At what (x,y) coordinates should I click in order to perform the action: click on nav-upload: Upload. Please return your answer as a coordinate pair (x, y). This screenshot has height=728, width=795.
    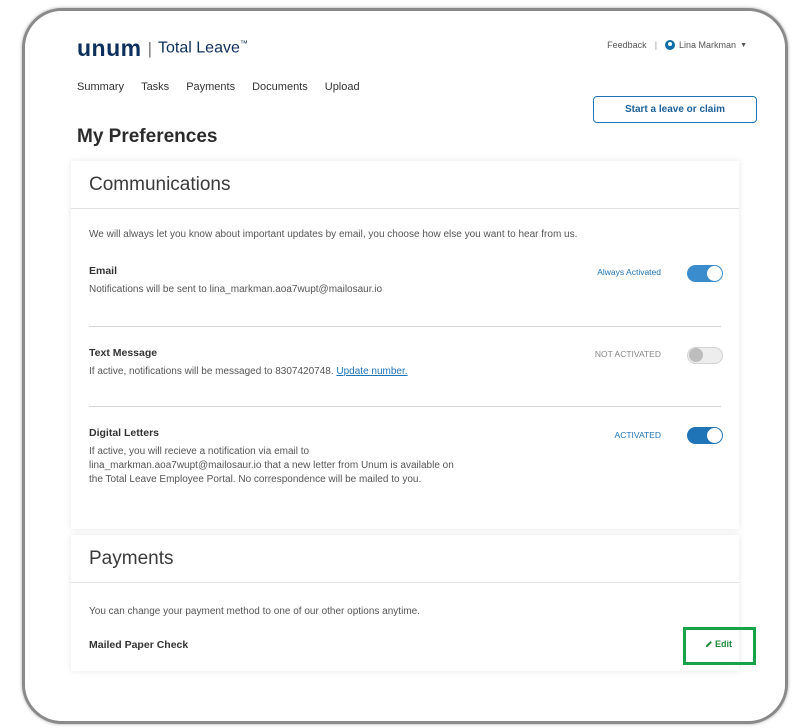
    Looking at the image, I should click on (342, 87).